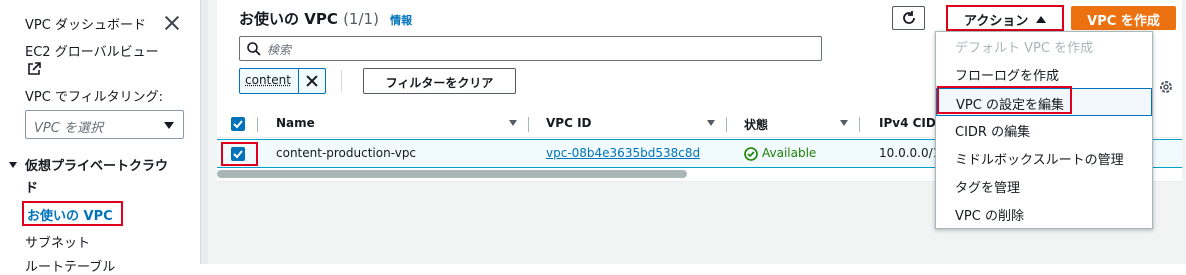  I want to click on sidebar-filter-label: VPC でフィルタリング:, so click(94, 97).